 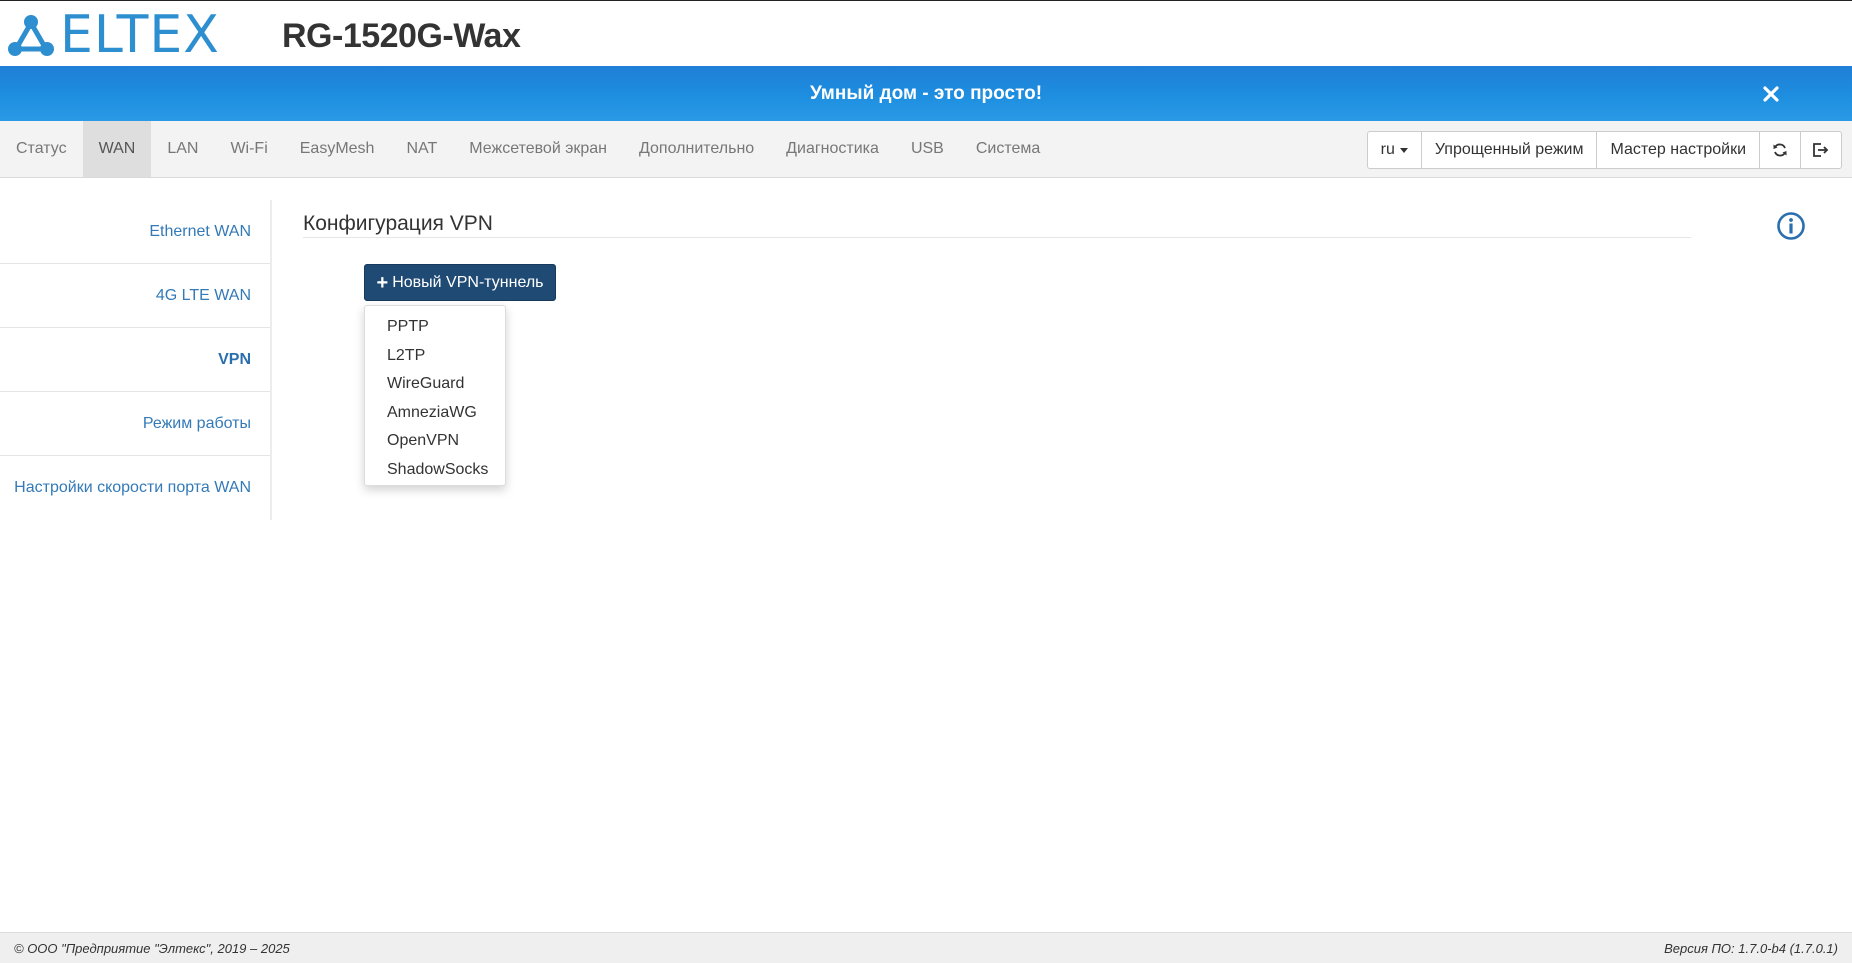 I want to click on firmware-version: Версия ПО: 1.7.0-b4 (1.7.0.1), so click(x=1751, y=948).